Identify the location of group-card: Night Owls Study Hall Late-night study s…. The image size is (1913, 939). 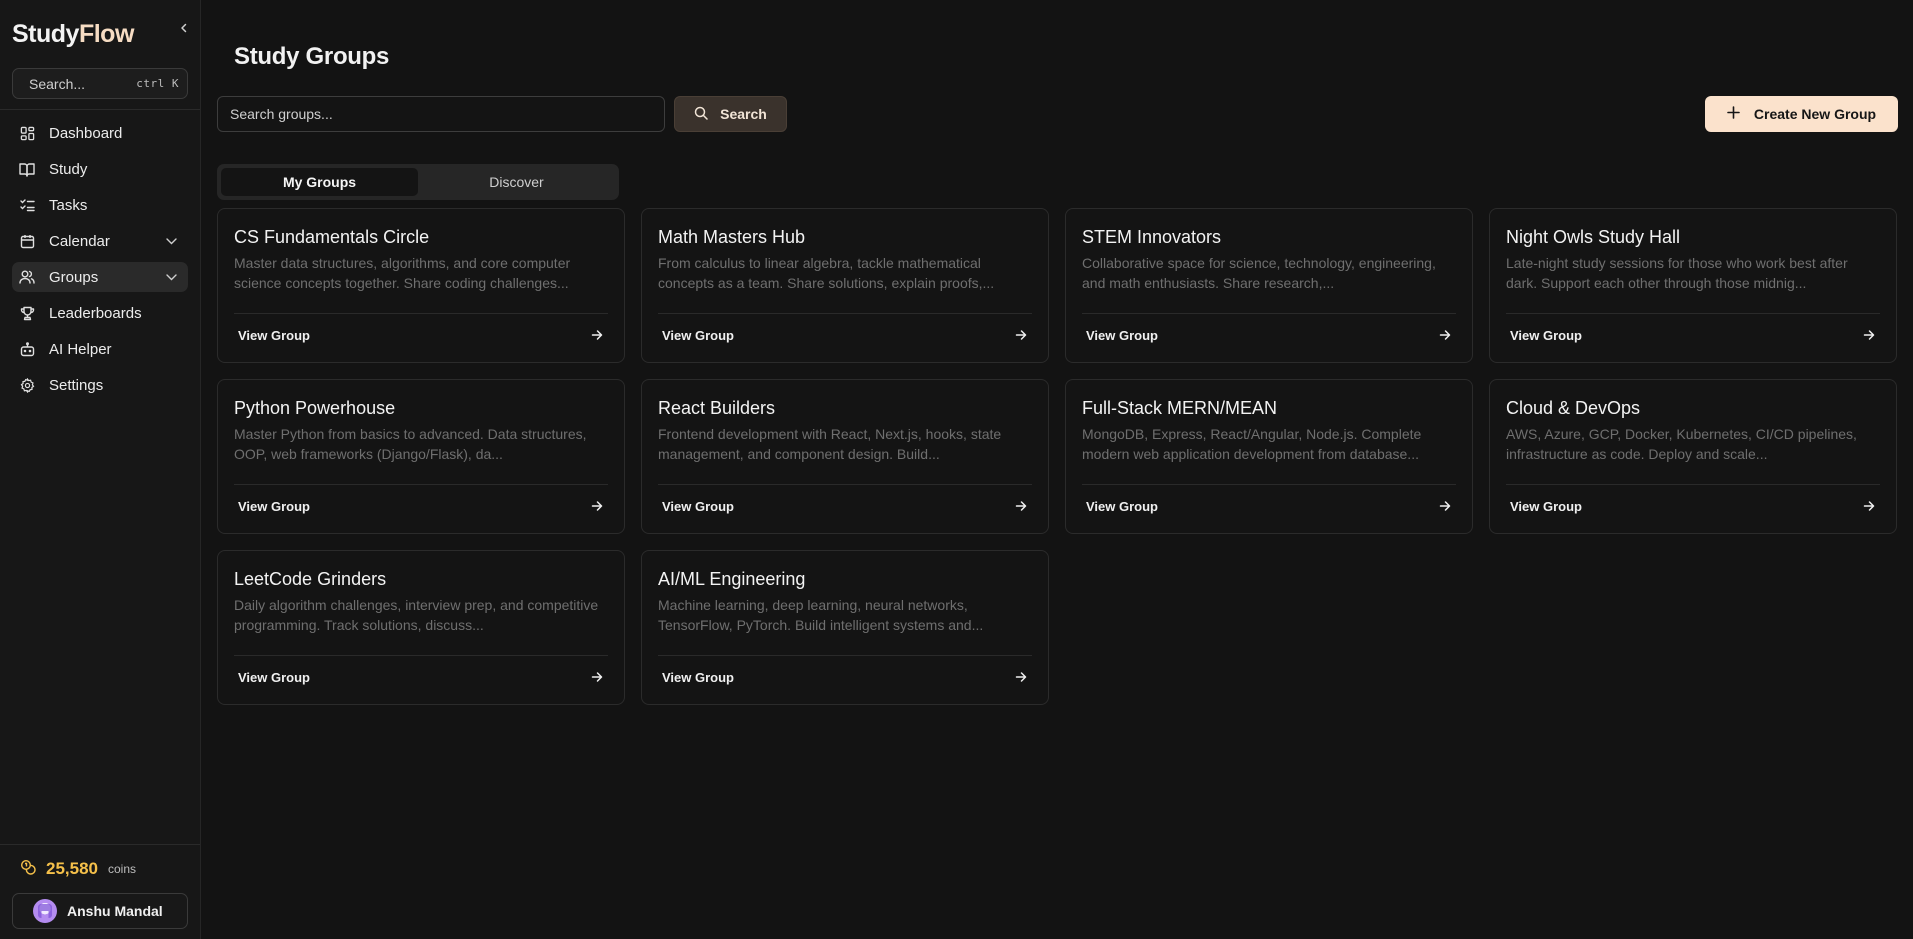
(1693, 285).